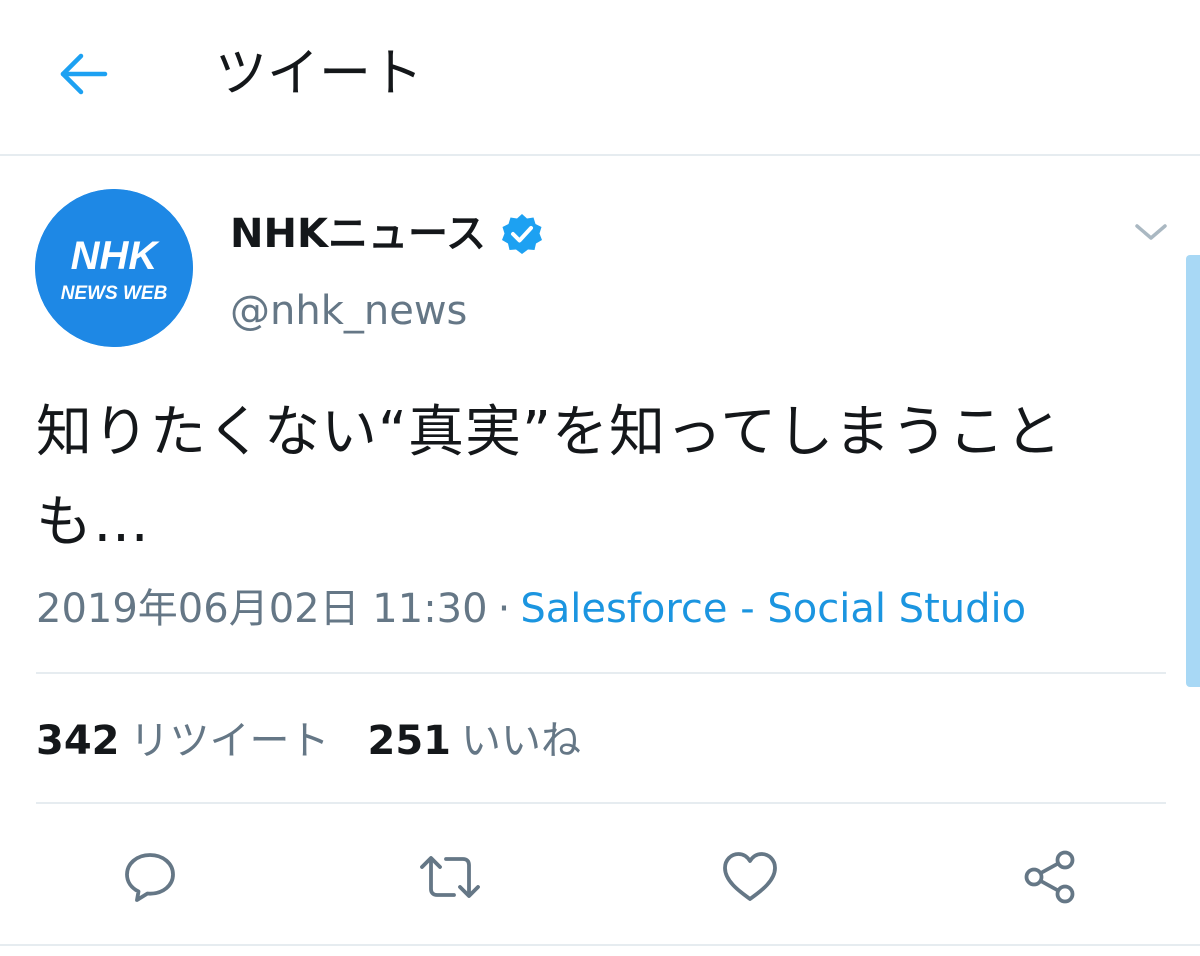 This screenshot has height=956, width=1200. I want to click on chevron-down-icon, so click(1151, 232).